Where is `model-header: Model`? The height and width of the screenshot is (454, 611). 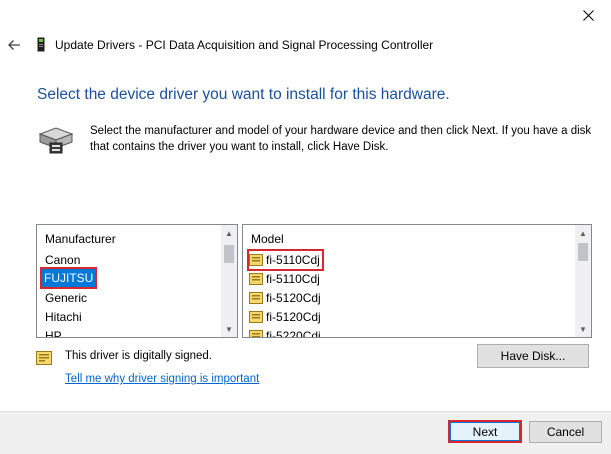 model-header: Model is located at coordinates (267, 239).